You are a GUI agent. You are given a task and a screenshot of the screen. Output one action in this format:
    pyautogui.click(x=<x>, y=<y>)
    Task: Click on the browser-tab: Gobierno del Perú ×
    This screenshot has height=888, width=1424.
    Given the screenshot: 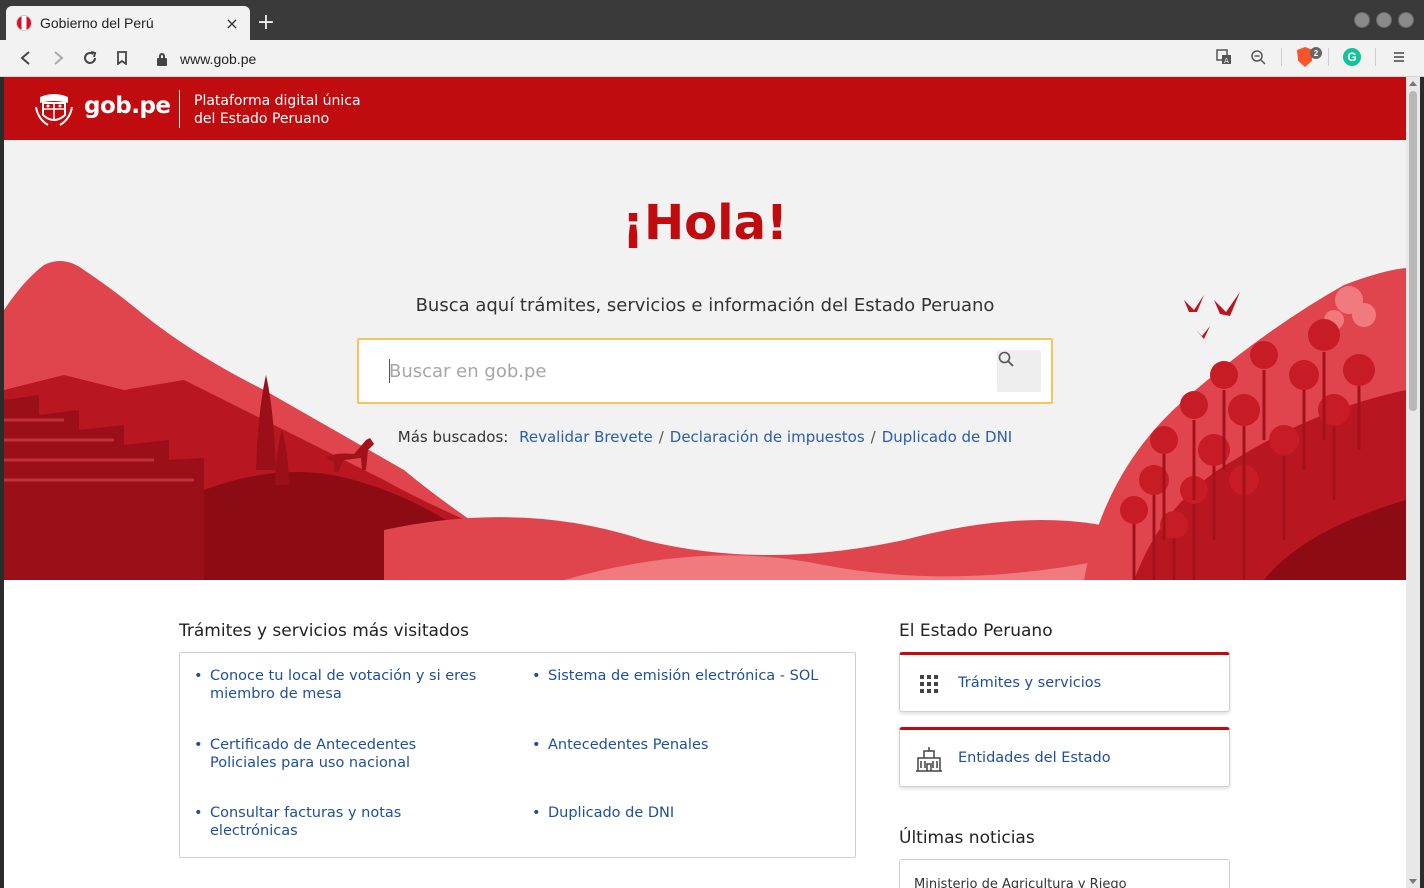 What is the action you would take?
    pyautogui.click(x=128, y=23)
    